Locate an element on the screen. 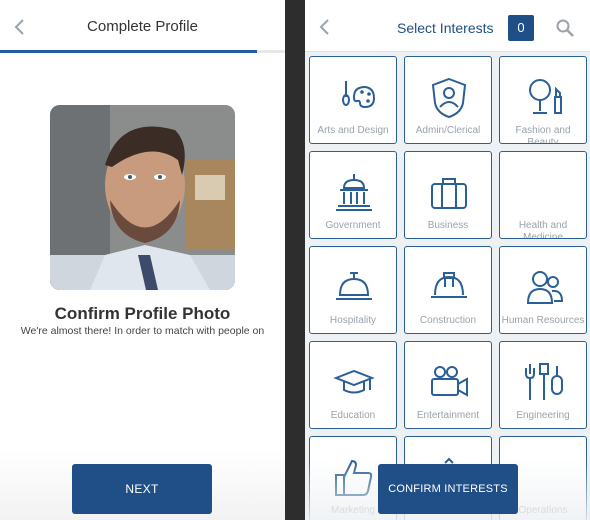 The width and height of the screenshot is (590, 520). page-title: Select Interests is located at coordinates (445, 28).